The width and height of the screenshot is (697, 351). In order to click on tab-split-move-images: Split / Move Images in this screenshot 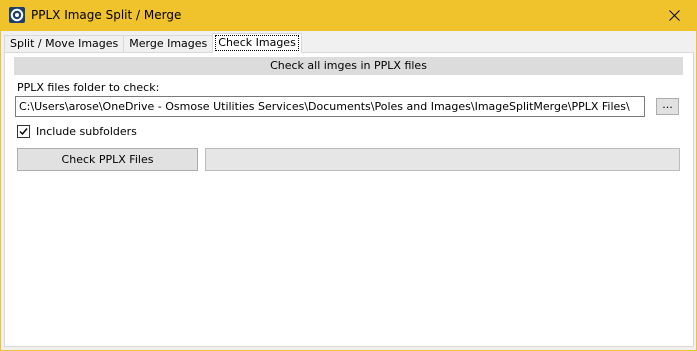, I will do `click(64, 44)`.